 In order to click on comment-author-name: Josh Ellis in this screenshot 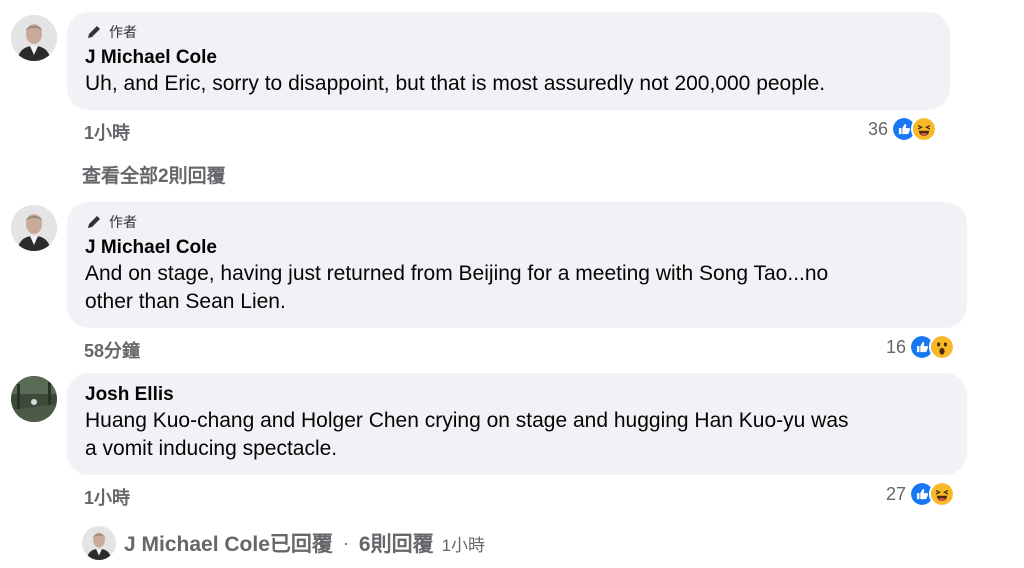, I will do `click(517, 395)`.